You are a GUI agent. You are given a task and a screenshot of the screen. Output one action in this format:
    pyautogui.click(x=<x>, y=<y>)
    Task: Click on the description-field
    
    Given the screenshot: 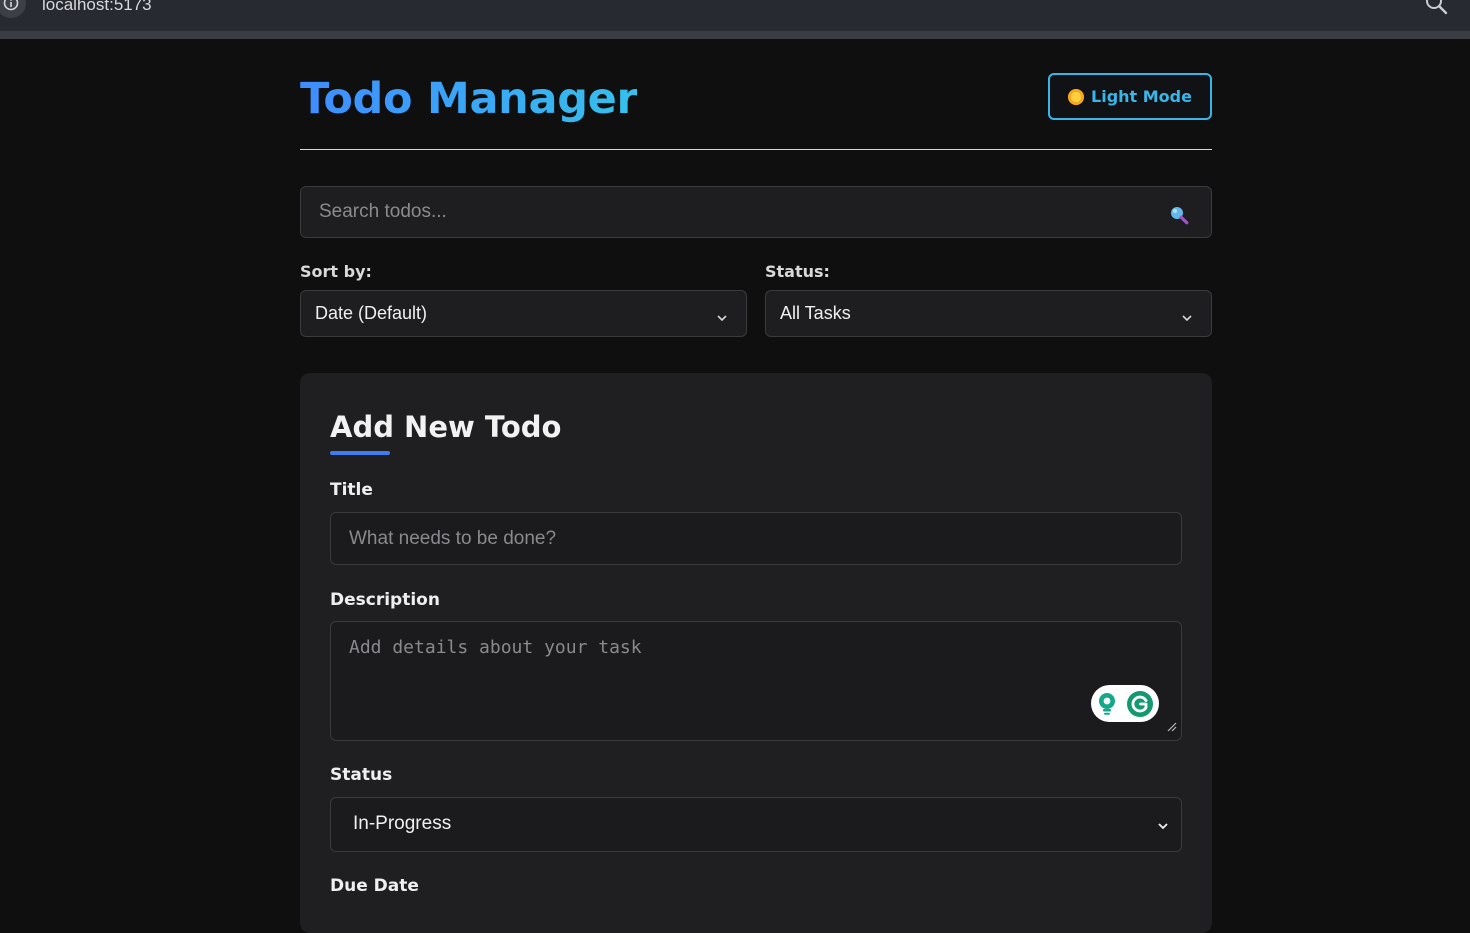 What is the action you would take?
    pyautogui.click(x=756, y=681)
    